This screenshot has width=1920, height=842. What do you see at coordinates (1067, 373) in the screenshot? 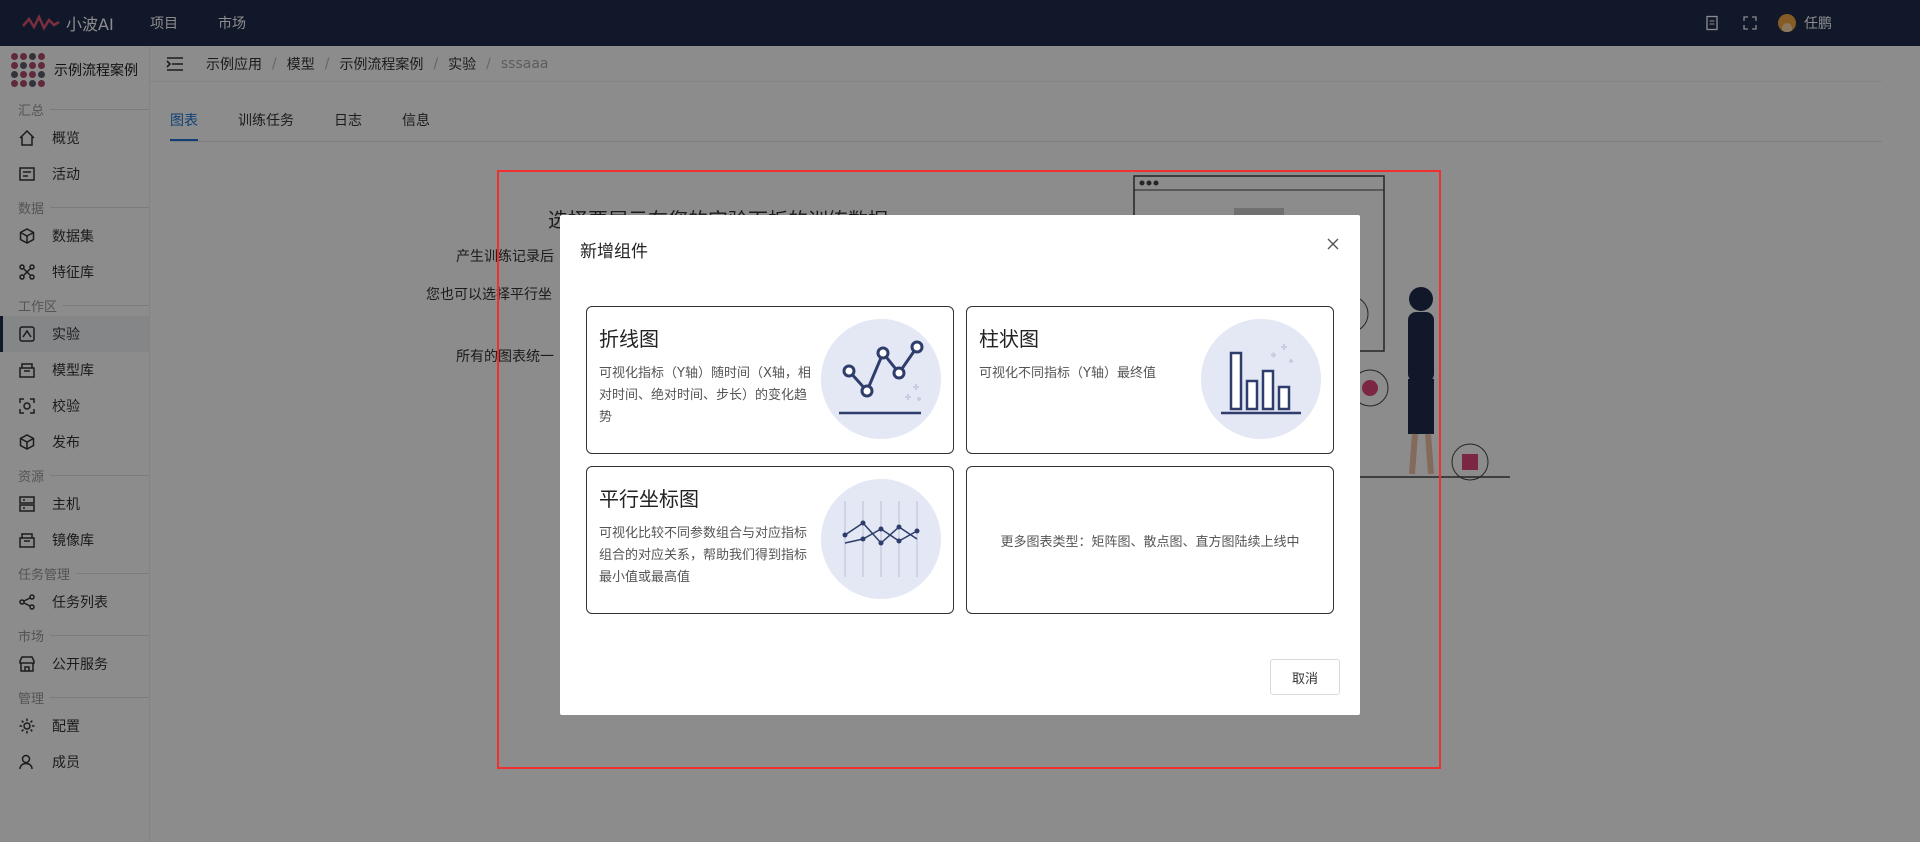
I see `card-desc: 可视化不同指标（Y轴）最终值` at bounding box center [1067, 373].